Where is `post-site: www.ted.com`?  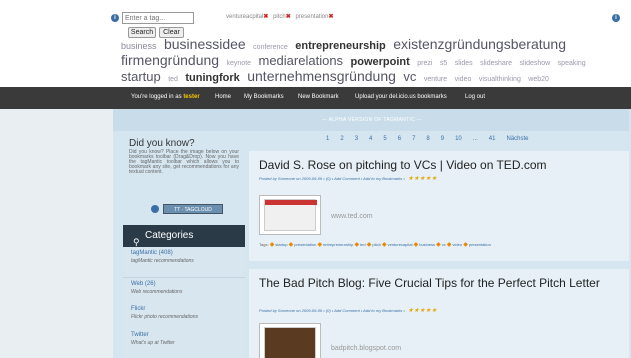 post-site: www.ted.com is located at coordinates (352, 216).